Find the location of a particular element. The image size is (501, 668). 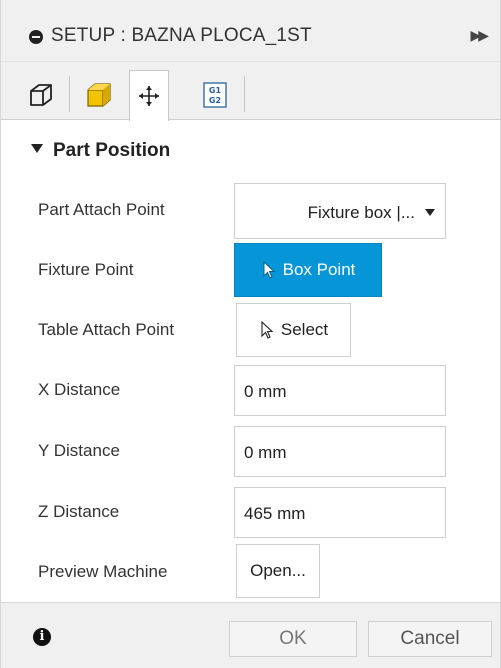

ok-button: OK is located at coordinates (293, 639).